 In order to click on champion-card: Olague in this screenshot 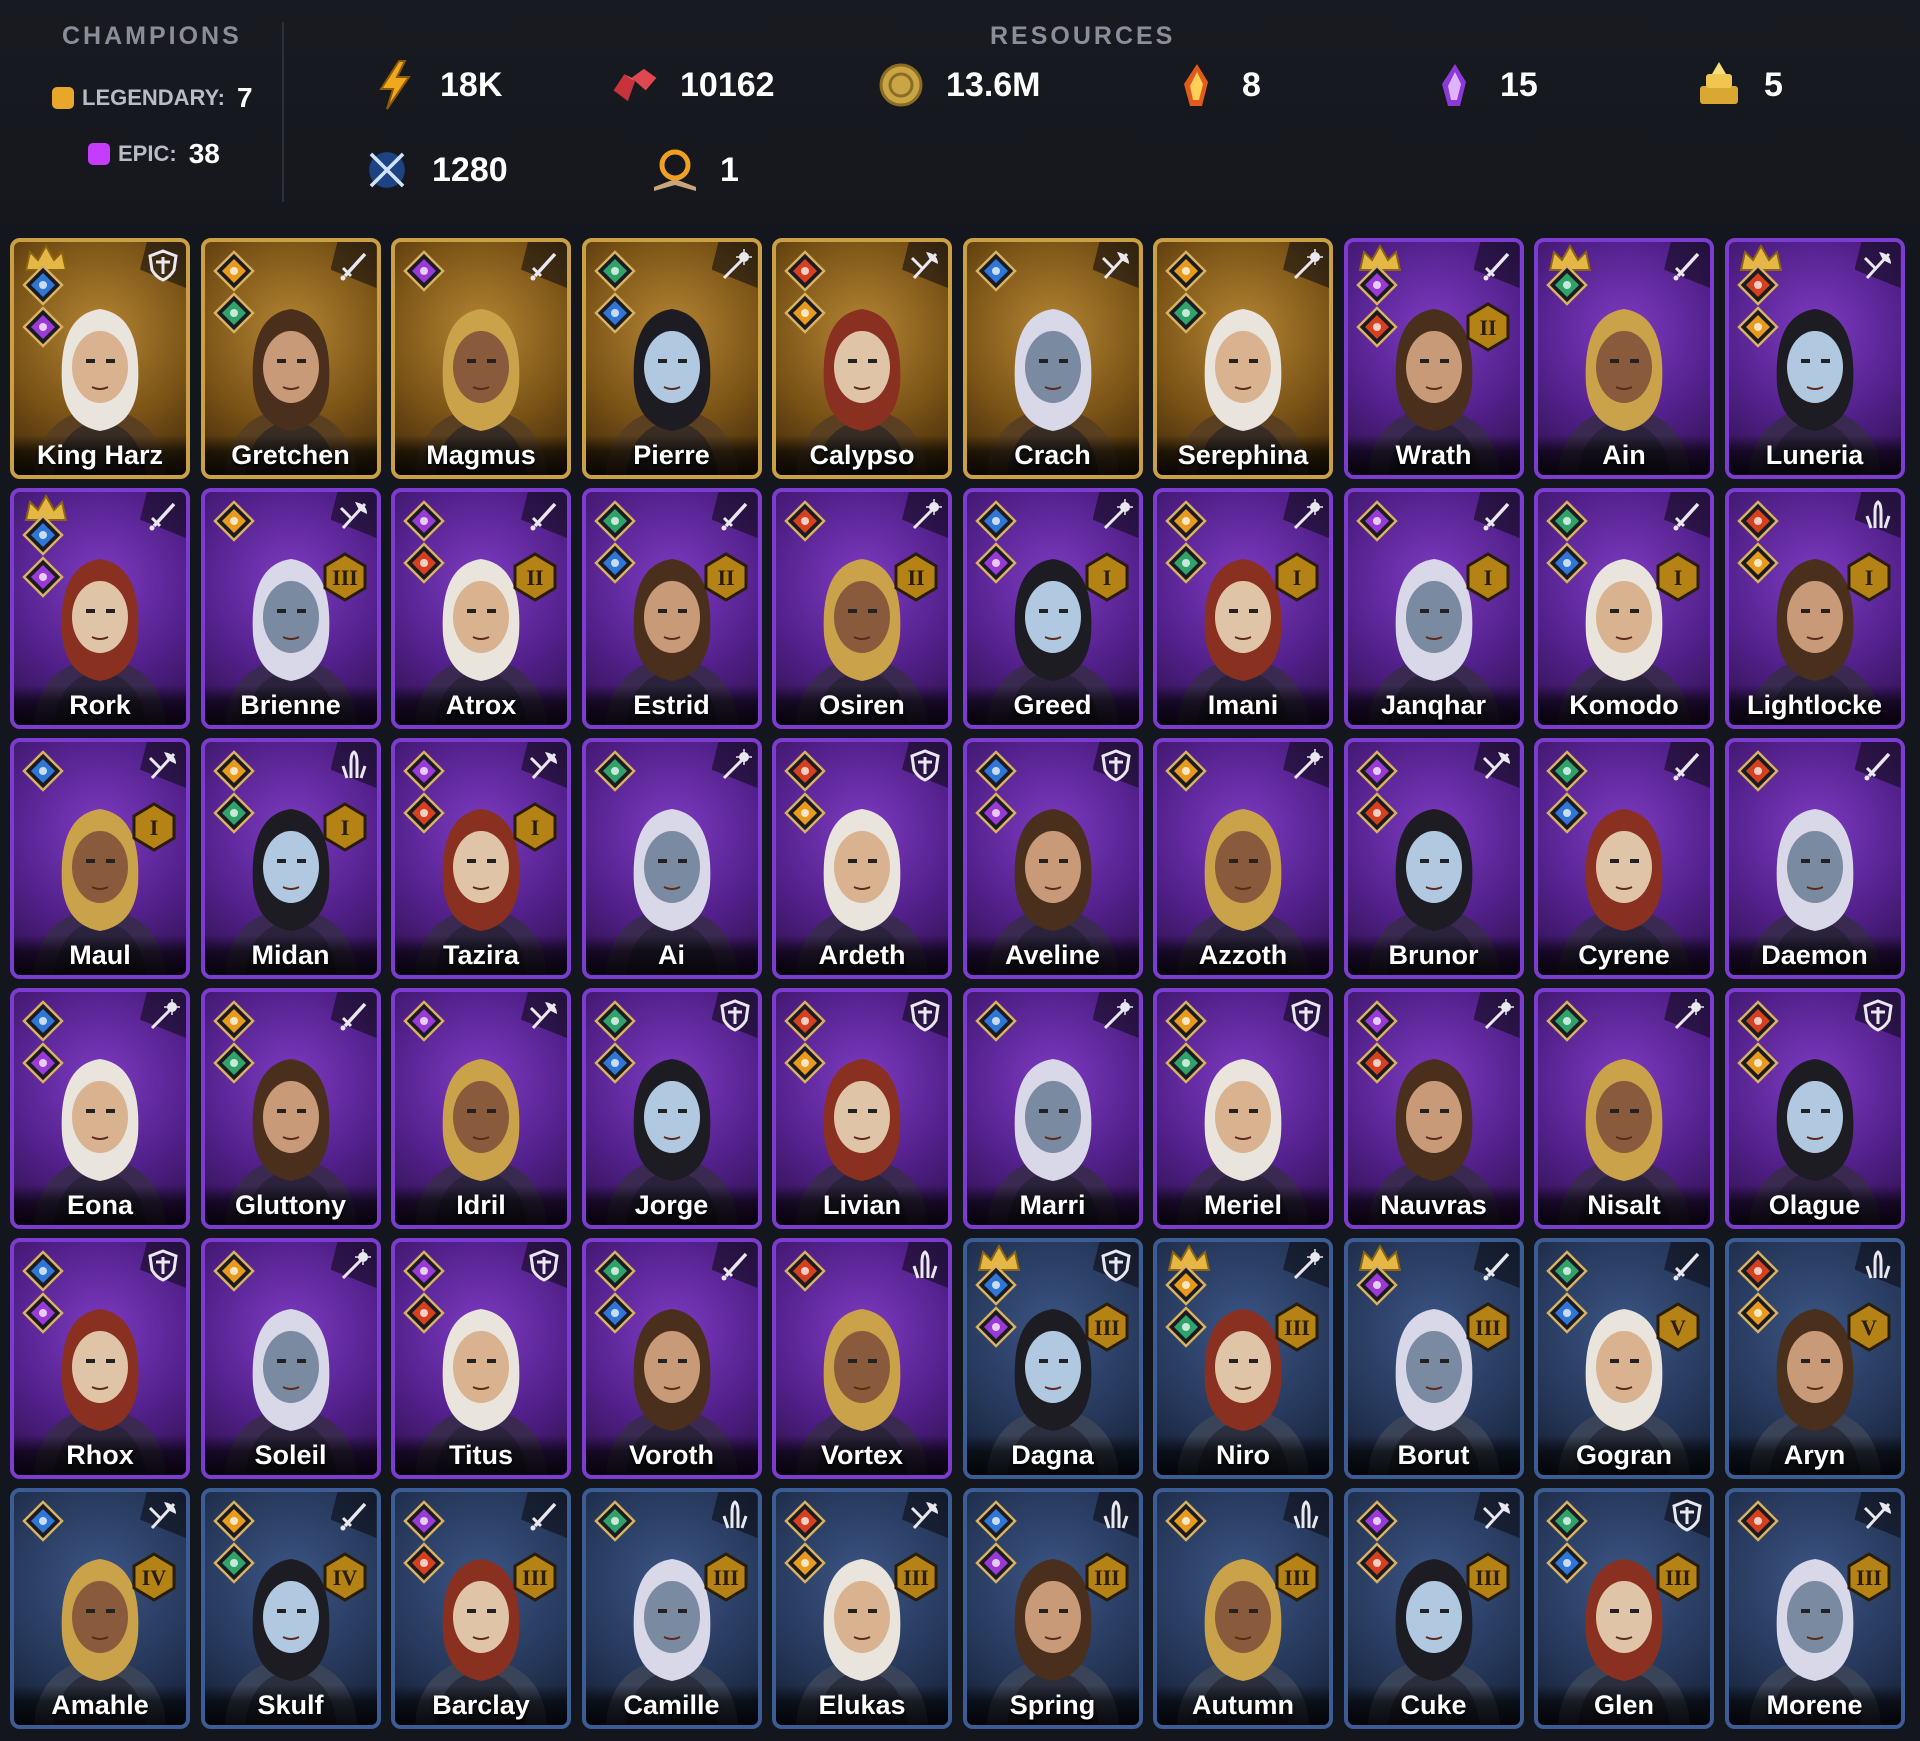, I will do `click(1814, 1108)`.